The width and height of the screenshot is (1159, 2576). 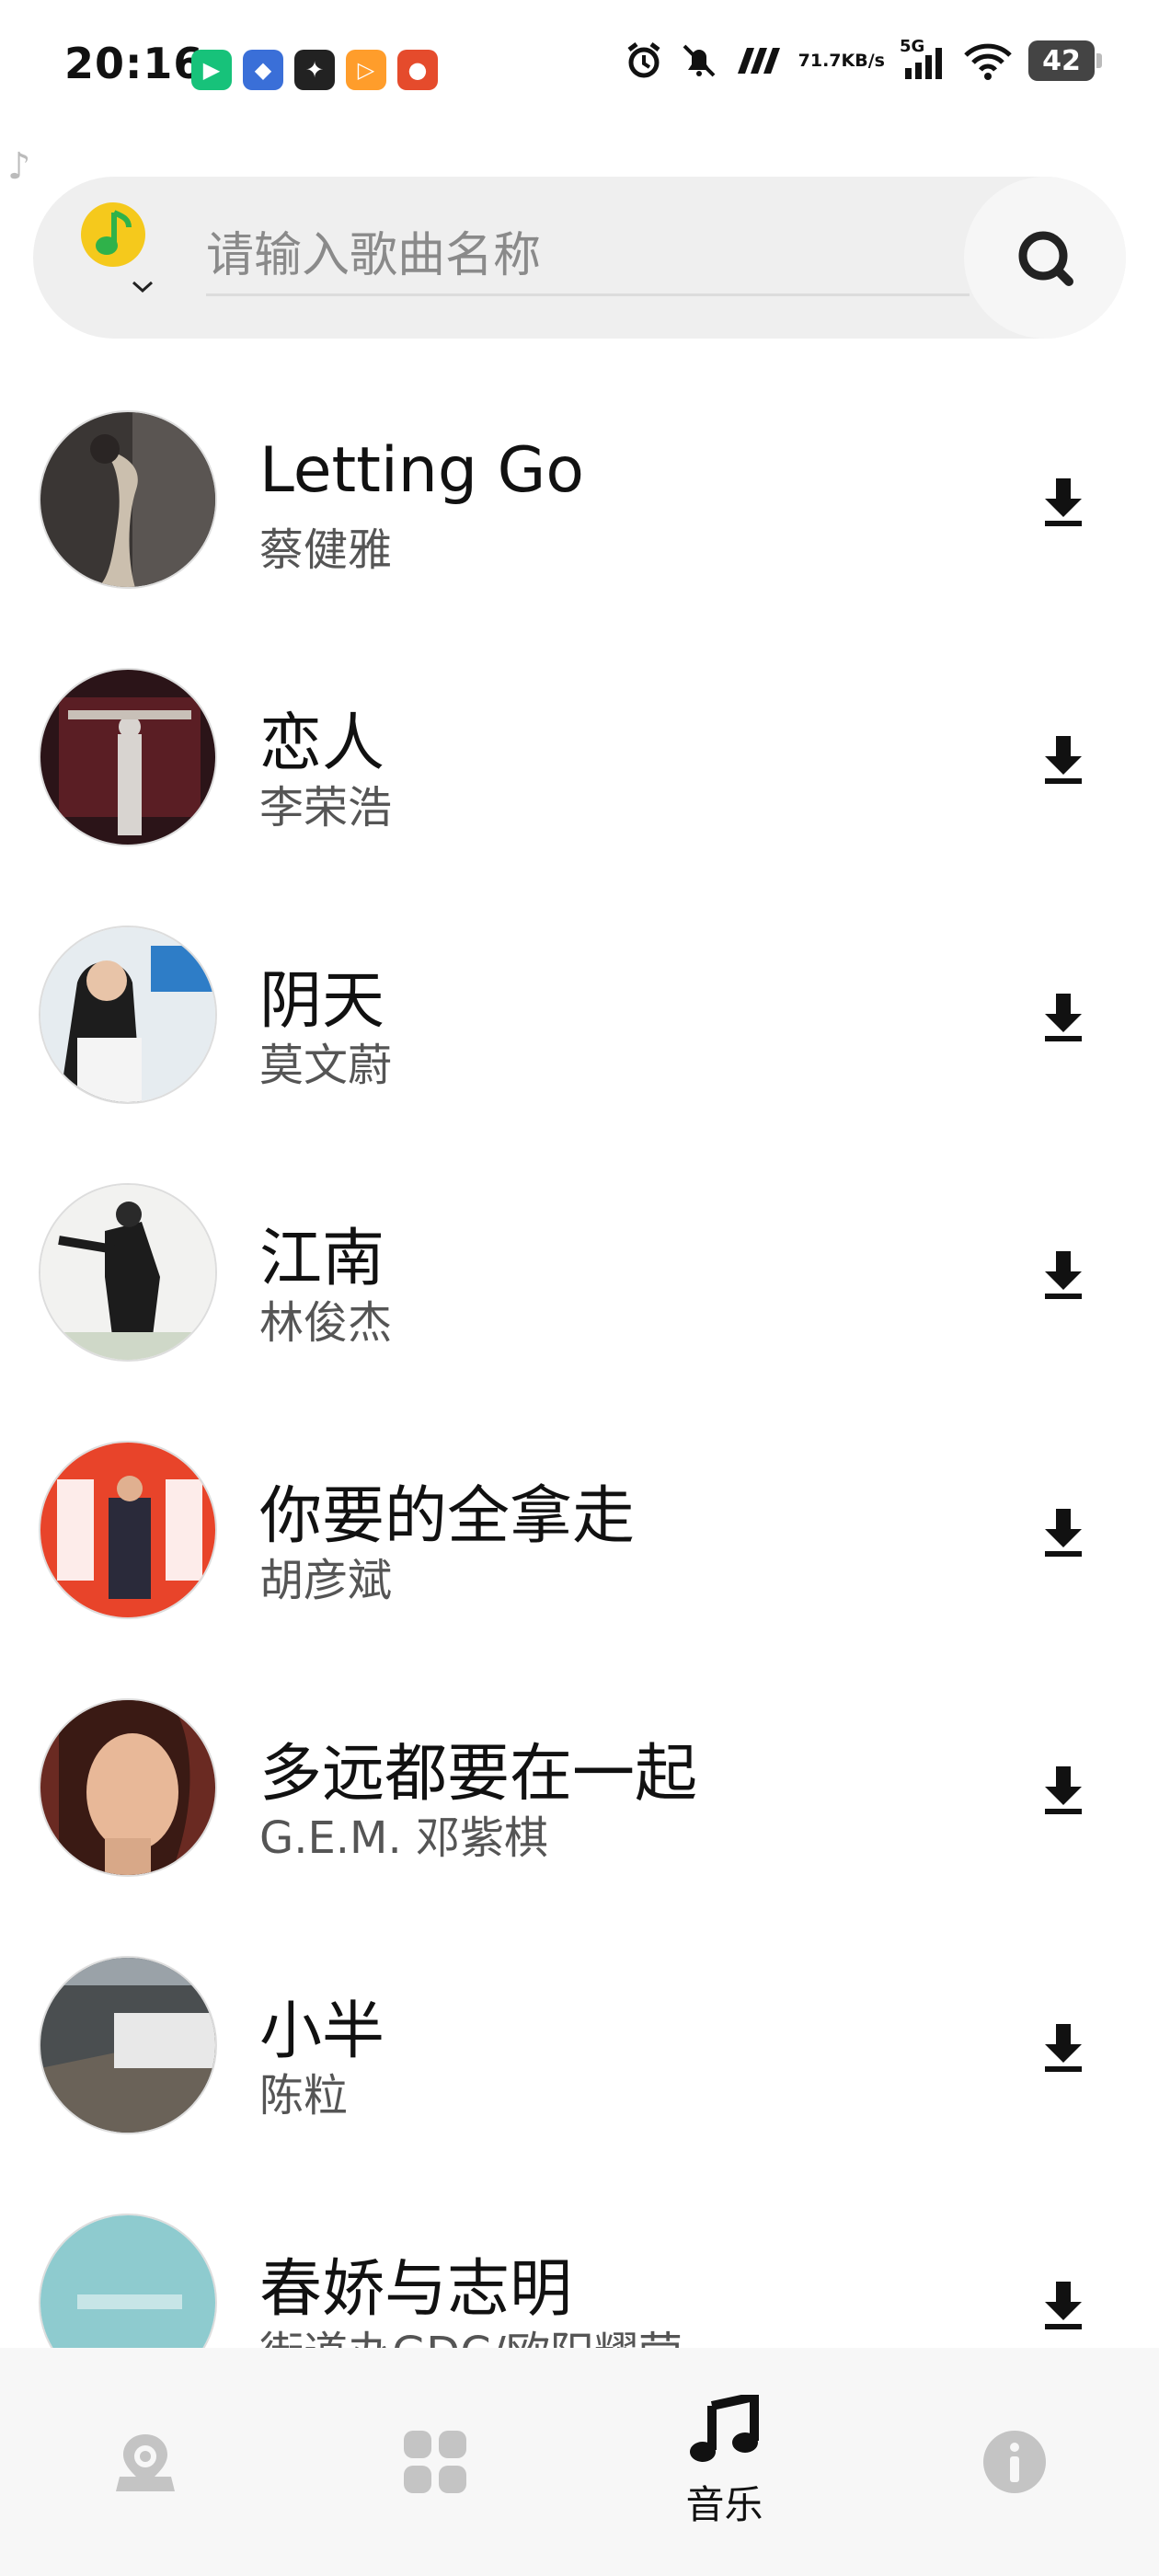 What do you see at coordinates (263, 70) in the screenshot?
I see `game-app-icon: ◆` at bounding box center [263, 70].